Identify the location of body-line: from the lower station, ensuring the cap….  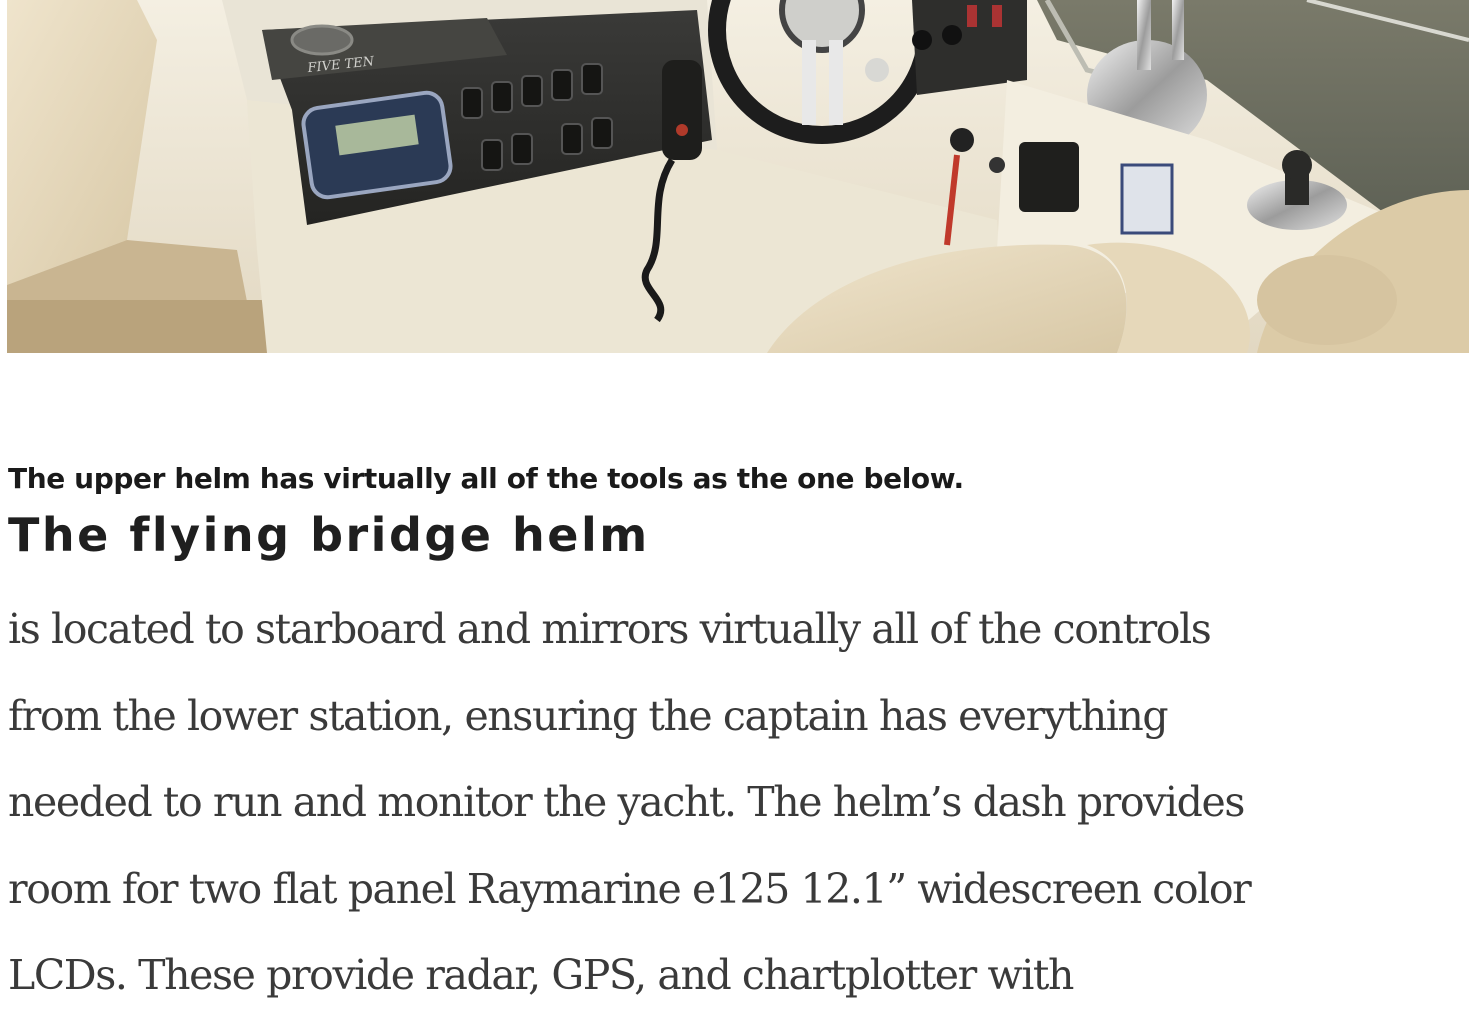
(588, 715).